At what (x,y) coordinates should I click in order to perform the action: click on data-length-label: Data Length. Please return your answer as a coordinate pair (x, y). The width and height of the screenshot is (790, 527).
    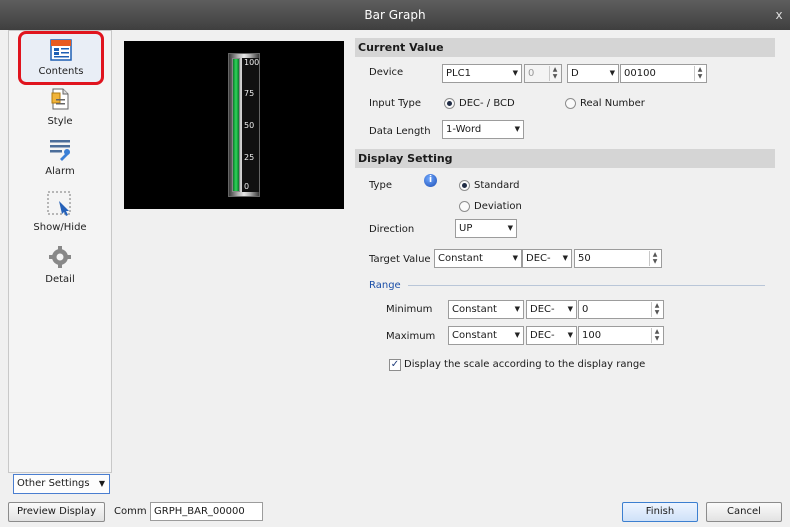
    Looking at the image, I should click on (400, 131).